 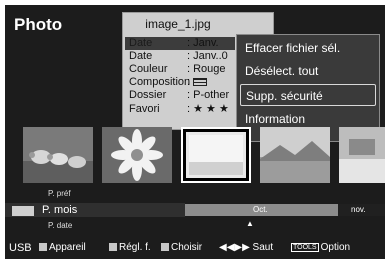 I want to click on menu-item-supp-securite: Supp. sécurité, so click(x=308, y=95).